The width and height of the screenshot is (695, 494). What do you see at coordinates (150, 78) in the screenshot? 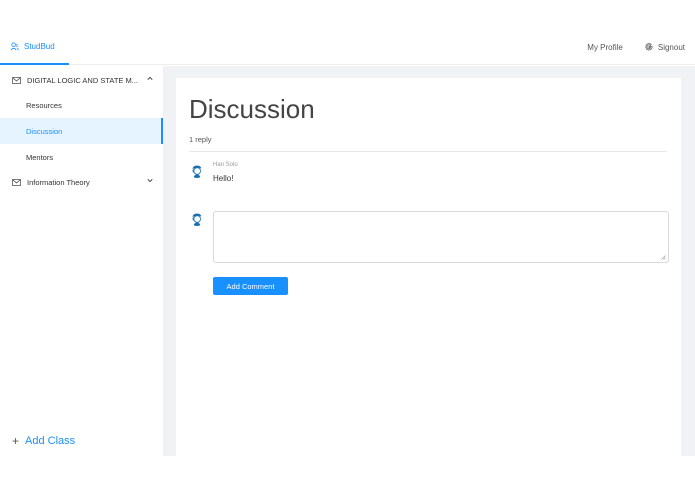
I see `chevron-up-icon` at bounding box center [150, 78].